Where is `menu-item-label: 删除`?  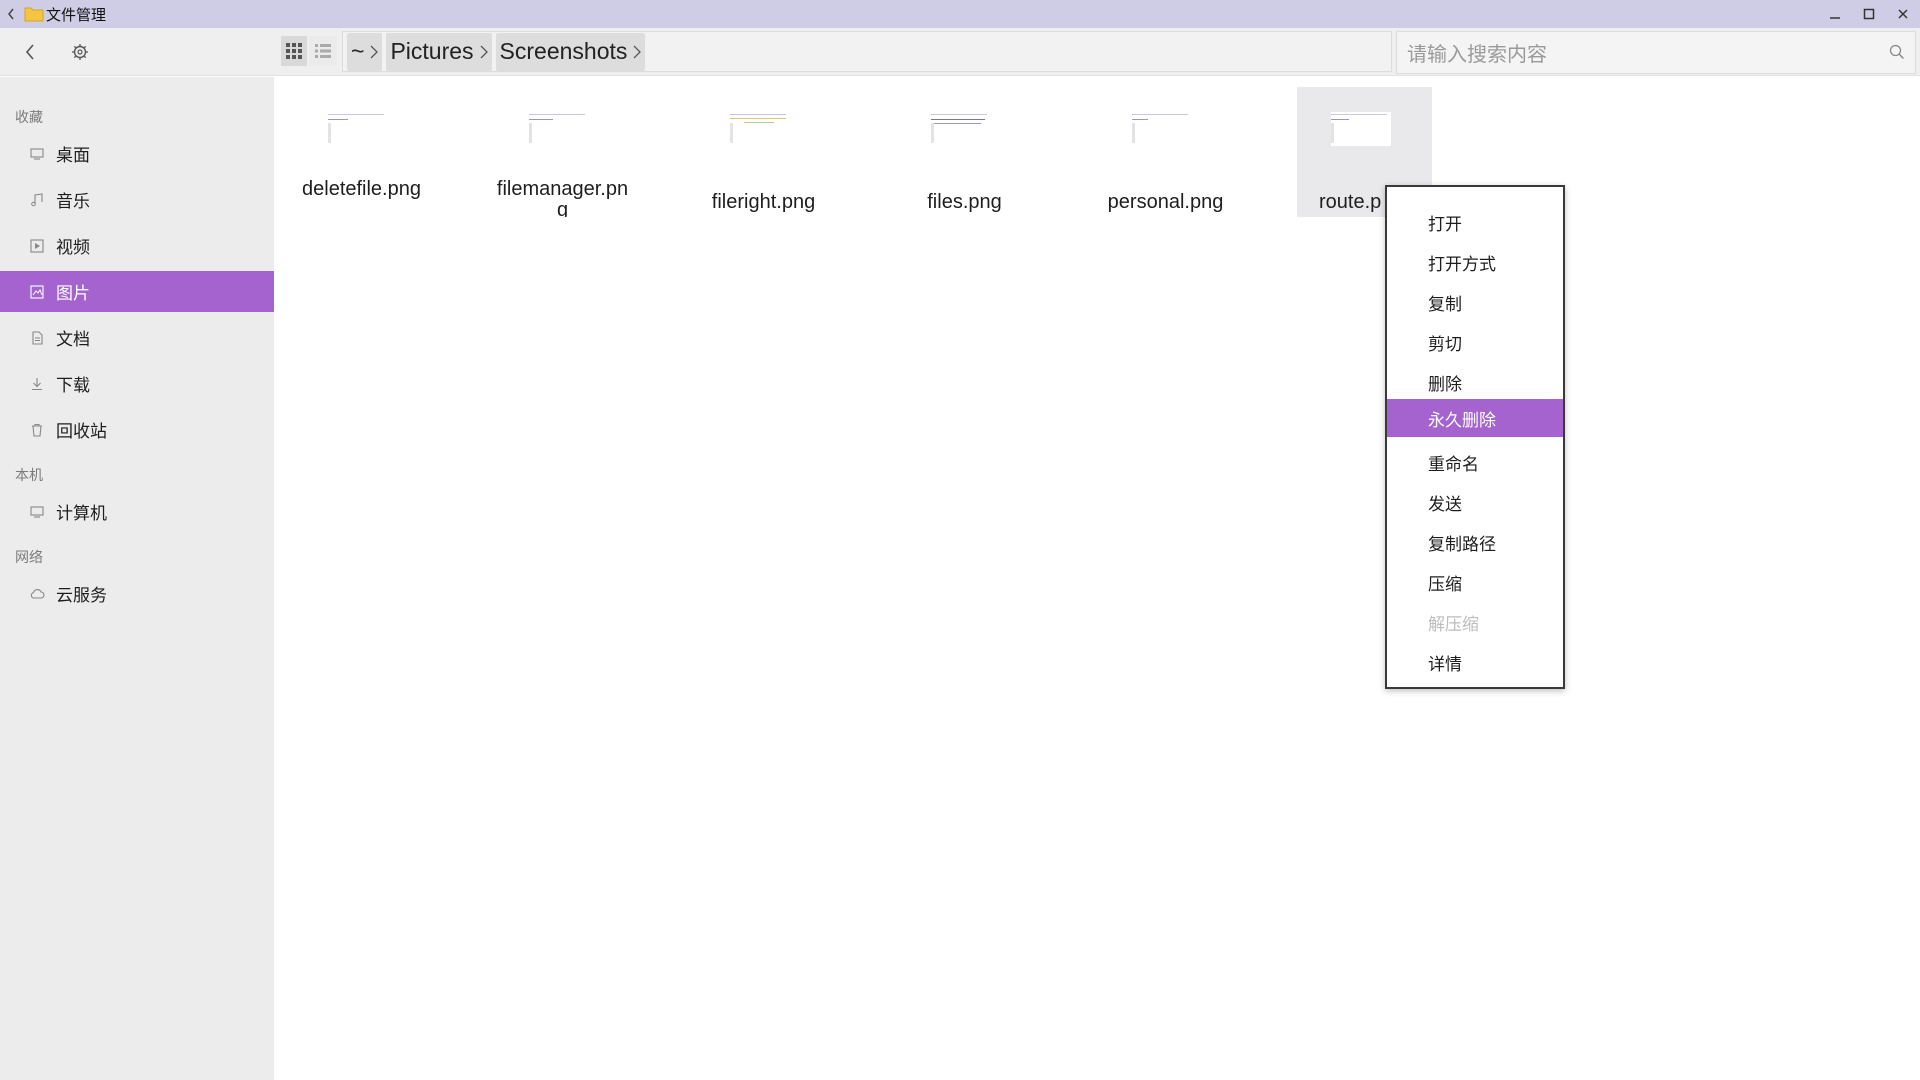 menu-item-label: 删除 is located at coordinates (1445, 384).